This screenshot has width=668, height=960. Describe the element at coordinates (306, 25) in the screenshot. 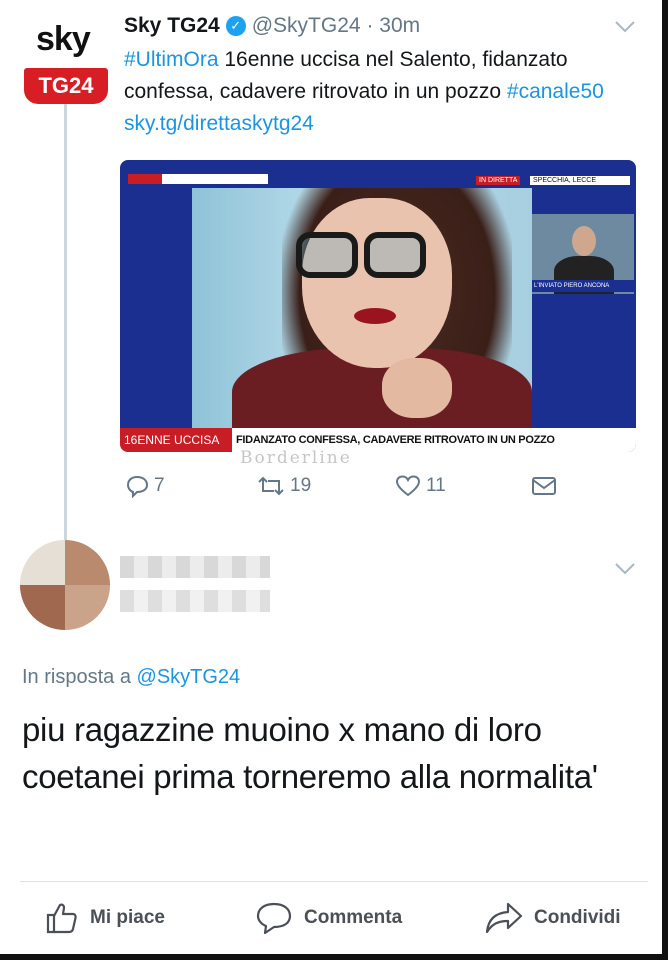

I see `author-handle: @SkyTG24` at that location.